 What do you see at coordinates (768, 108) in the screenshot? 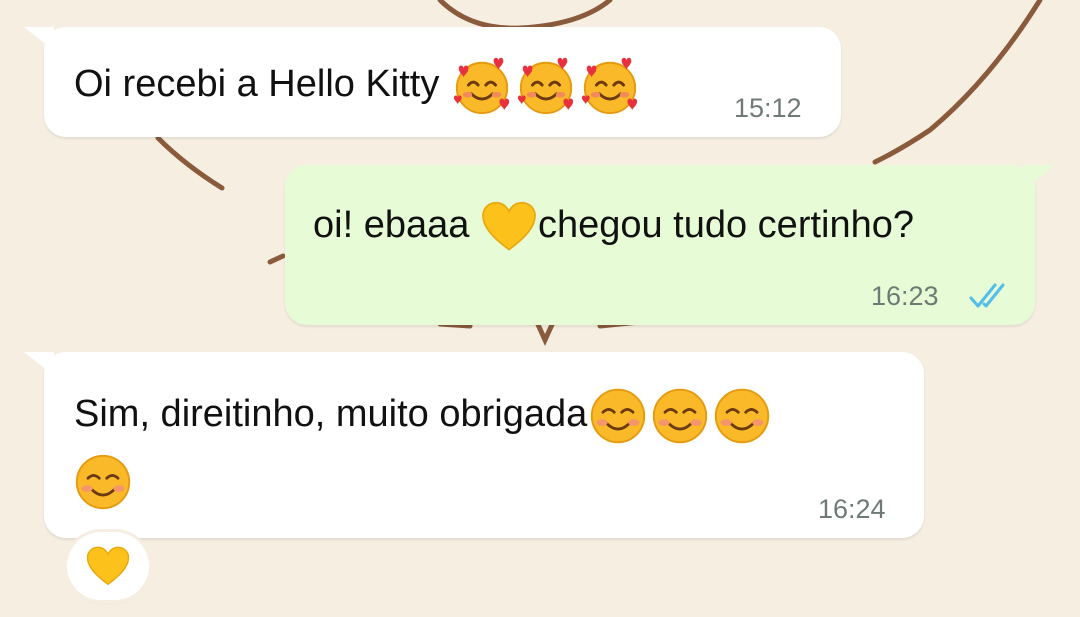
I see `message-timestamp: 15:12` at bounding box center [768, 108].